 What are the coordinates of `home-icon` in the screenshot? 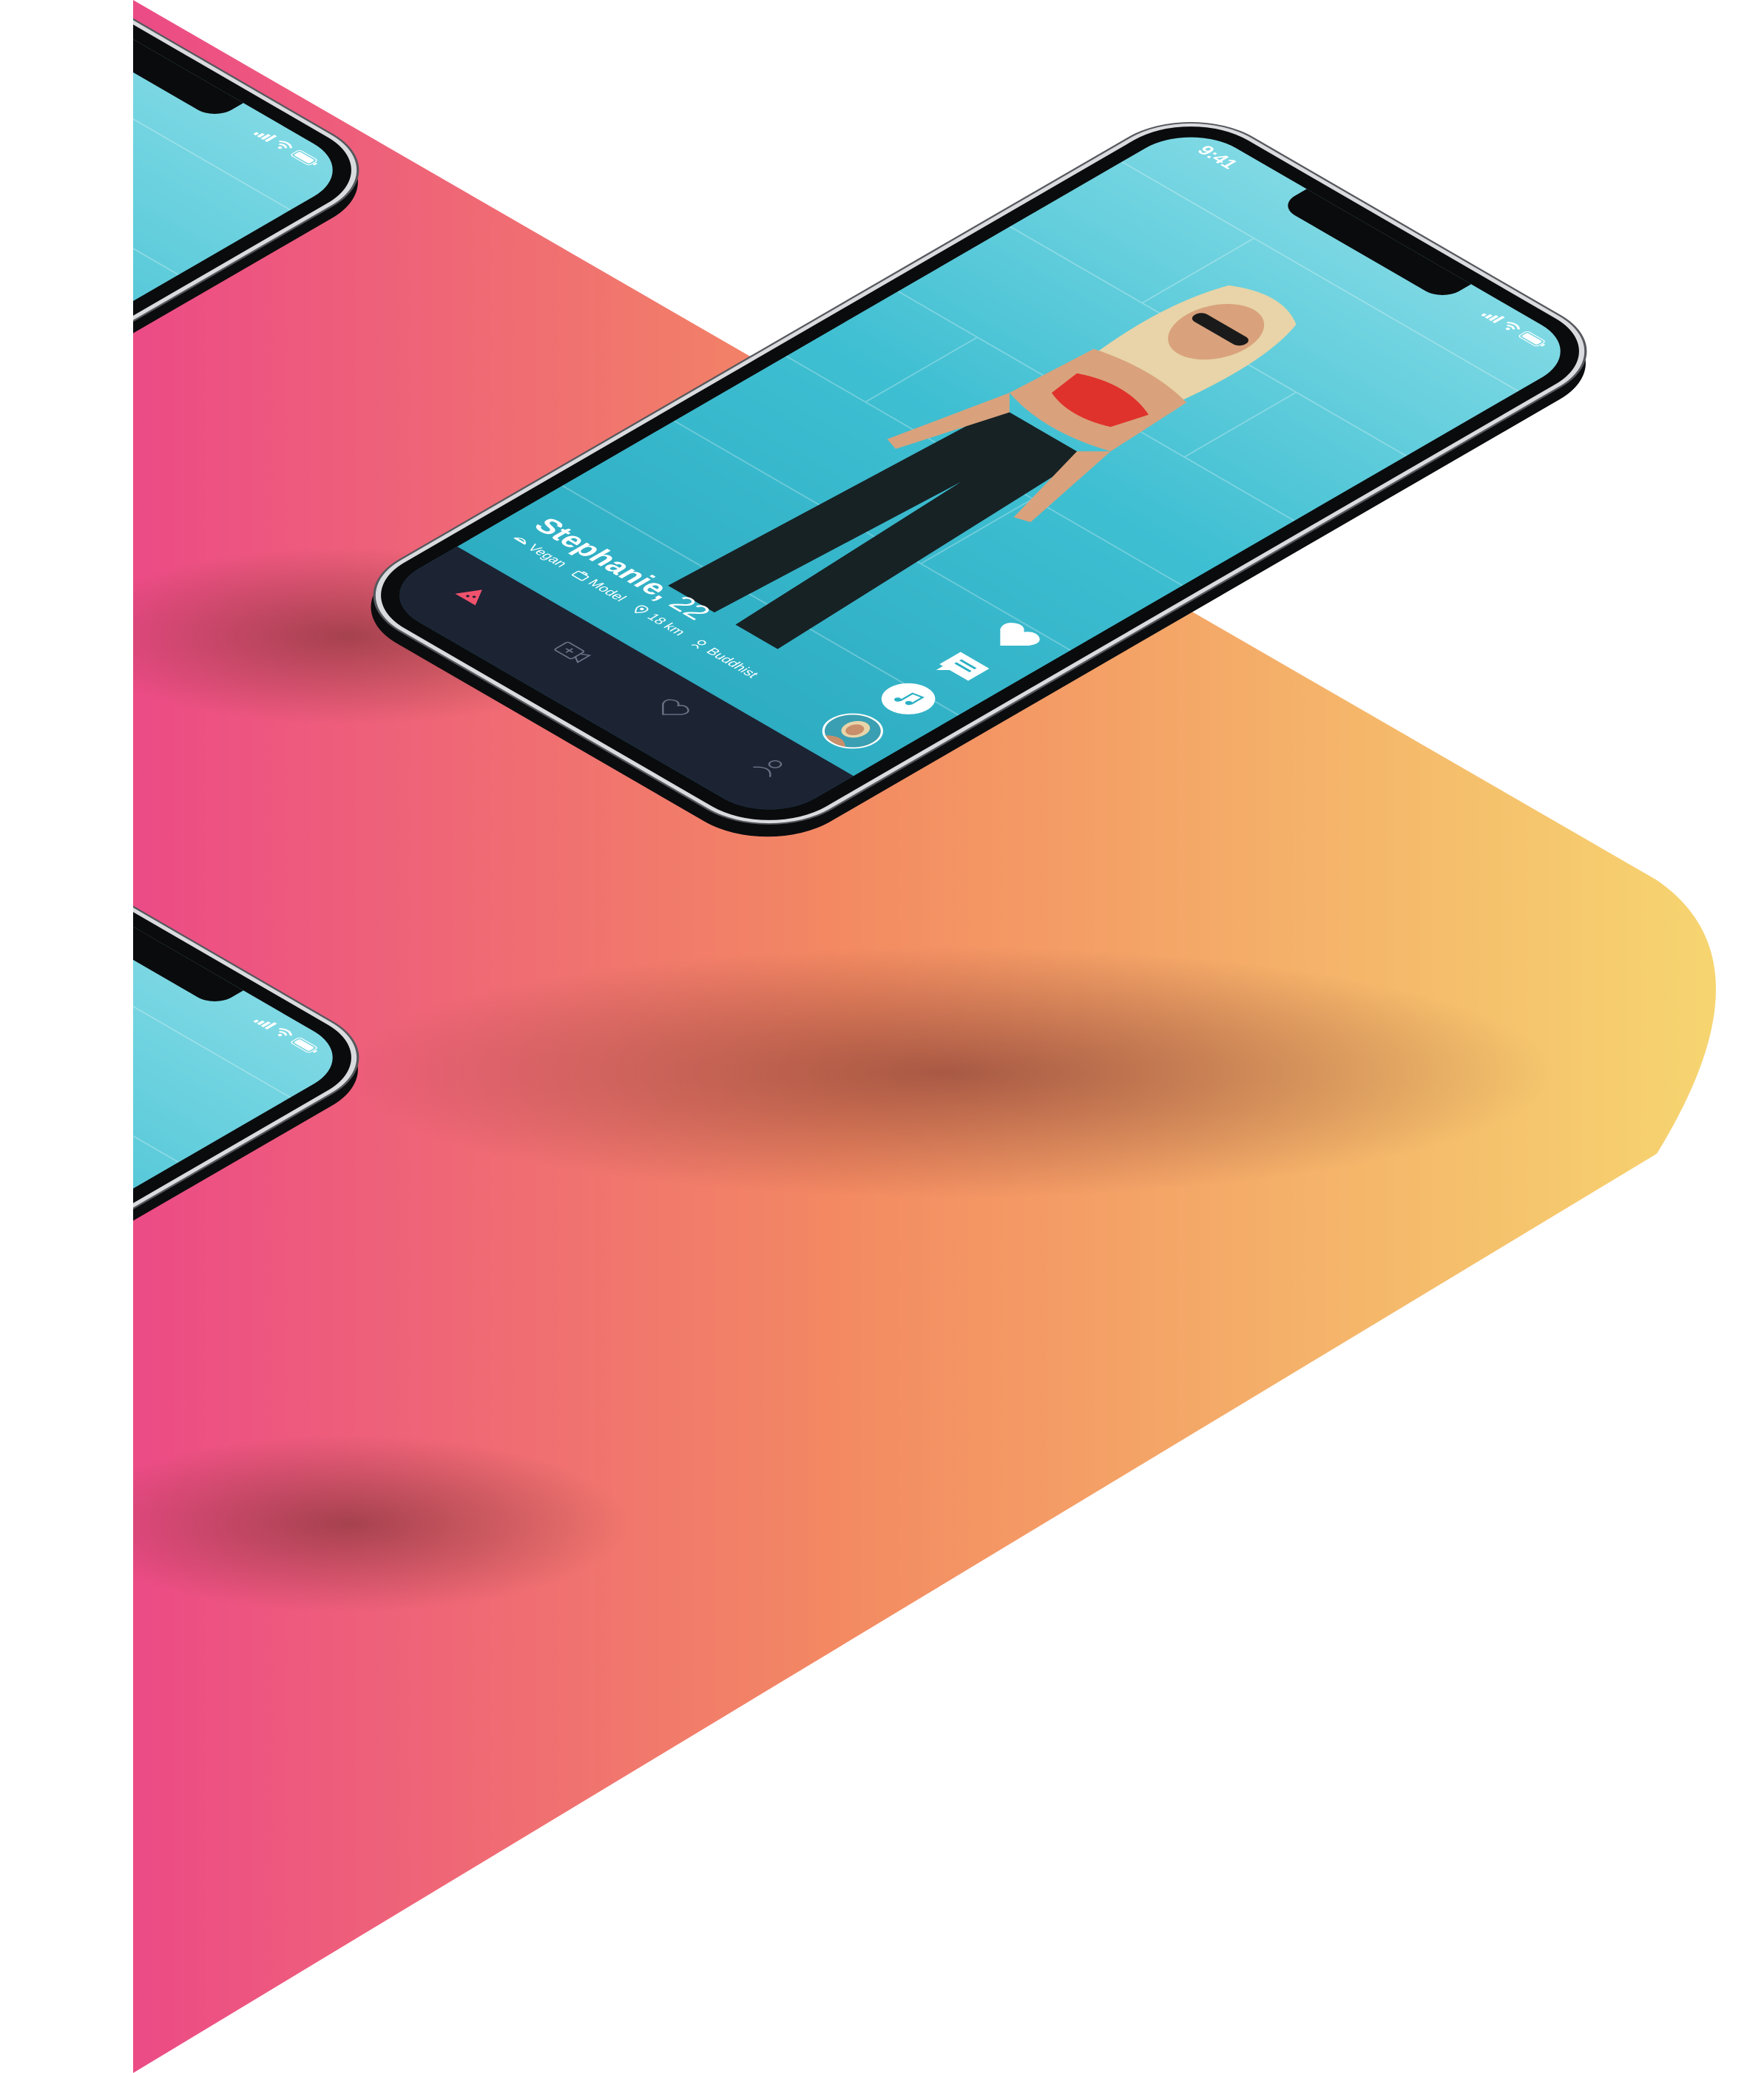 It's located at (468, 597).